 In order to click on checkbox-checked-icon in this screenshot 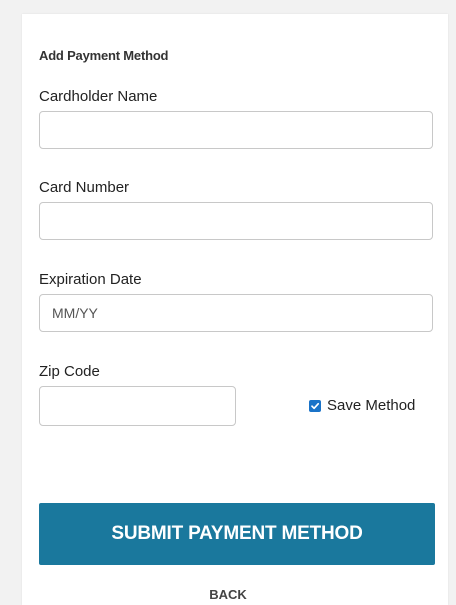, I will do `click(315, 405)`.